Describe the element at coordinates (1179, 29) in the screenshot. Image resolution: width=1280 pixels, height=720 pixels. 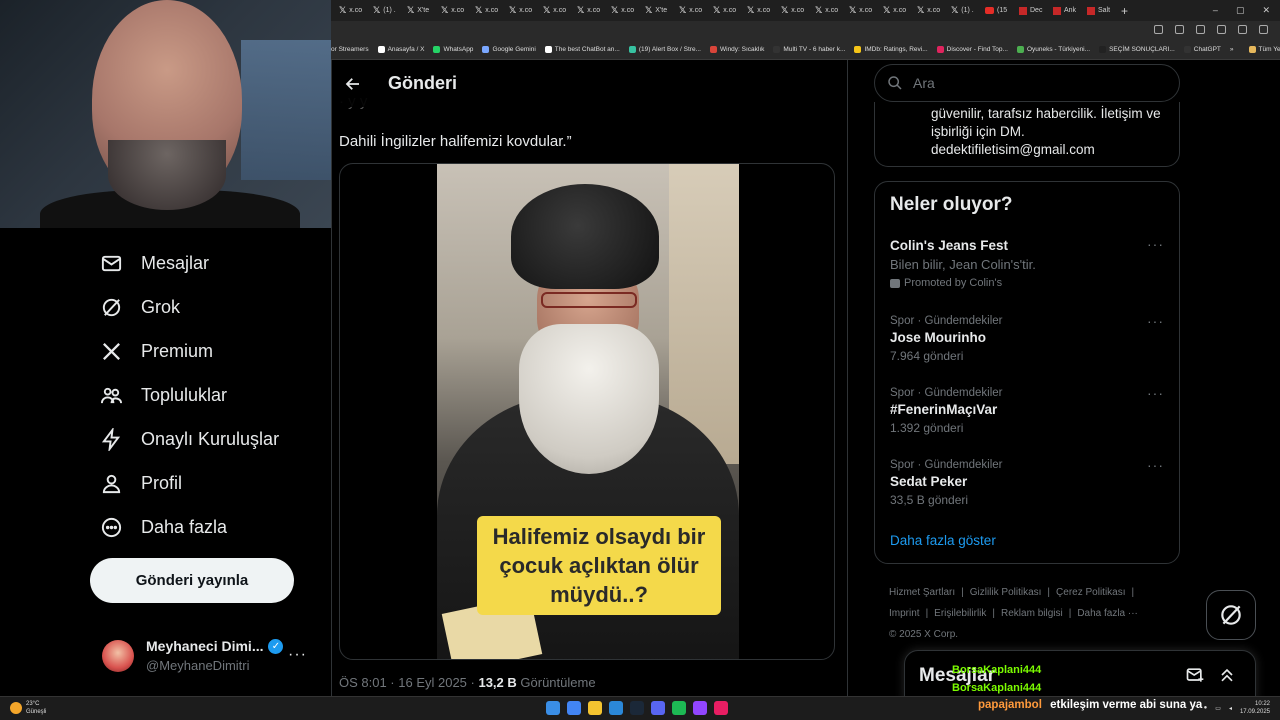
I see `zoom-icon` at that location.